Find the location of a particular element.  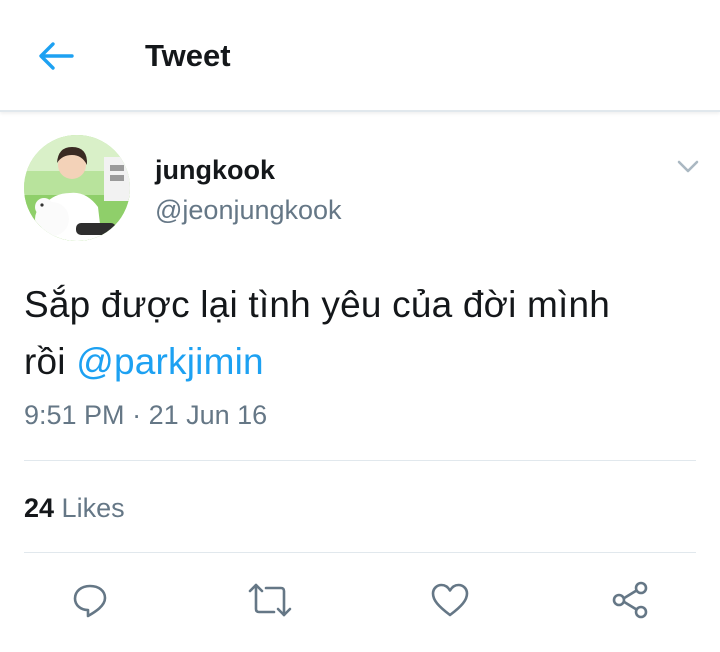

share-icon is located at coordinates (630, 600).